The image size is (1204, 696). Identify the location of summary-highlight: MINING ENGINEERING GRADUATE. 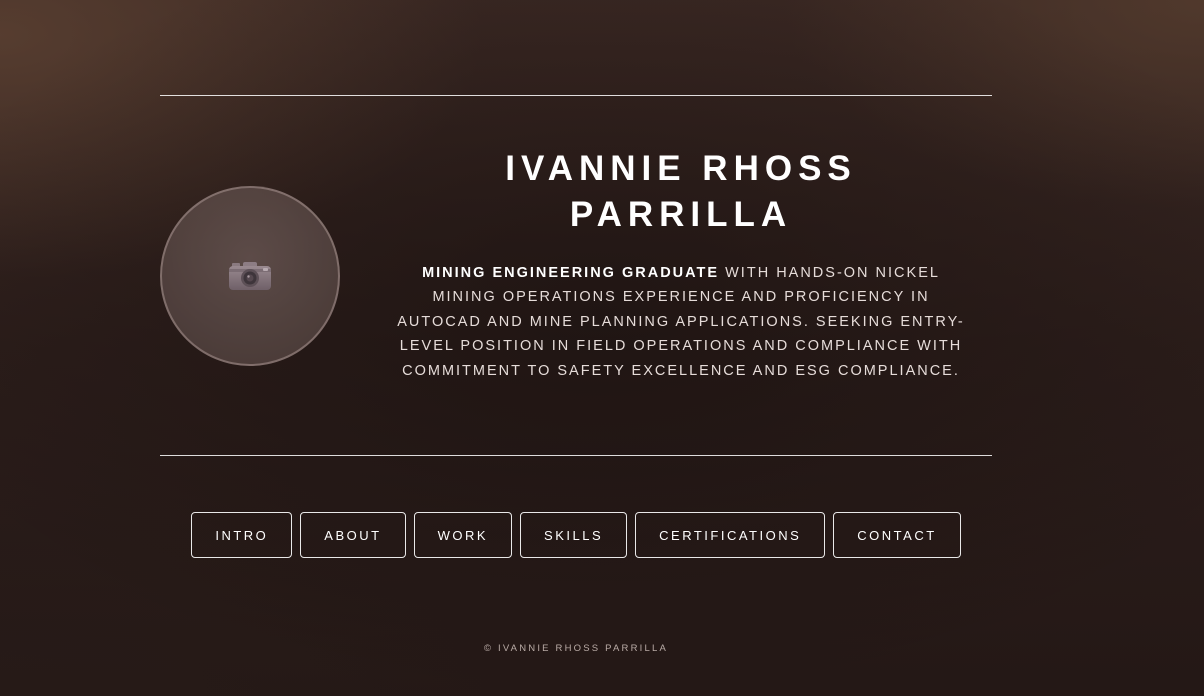
(571, 273).